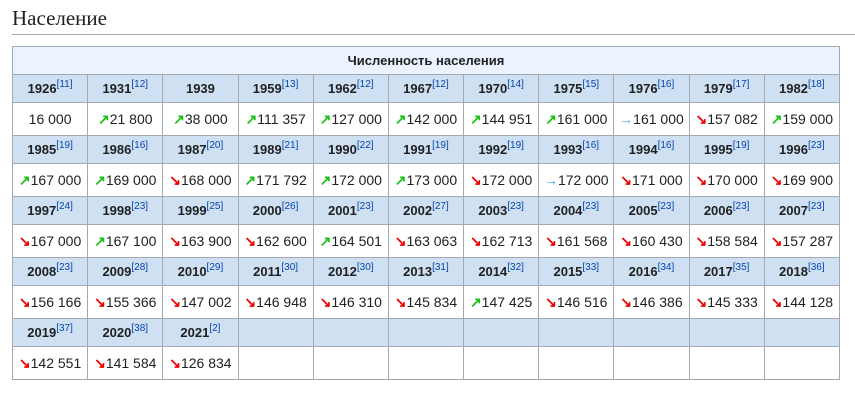 This screenshot has height=407, width=855. Describe the element at coordinates (42, 149) in the screenshot. I see `year: 1985` at that location.